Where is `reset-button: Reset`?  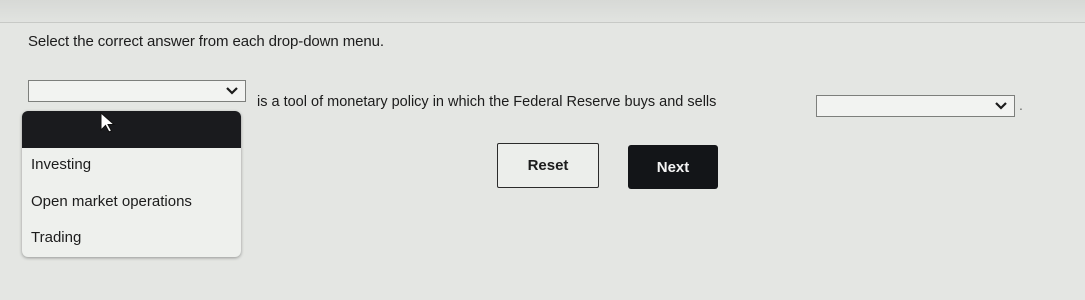 reset-button: Reset is located at coordinates (548, 165).